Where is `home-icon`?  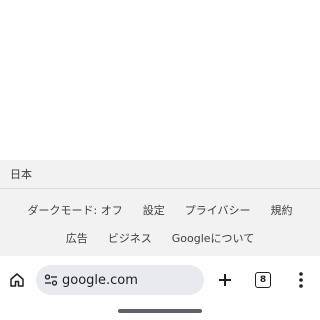
home-icon is located at coordinates (17, 280).